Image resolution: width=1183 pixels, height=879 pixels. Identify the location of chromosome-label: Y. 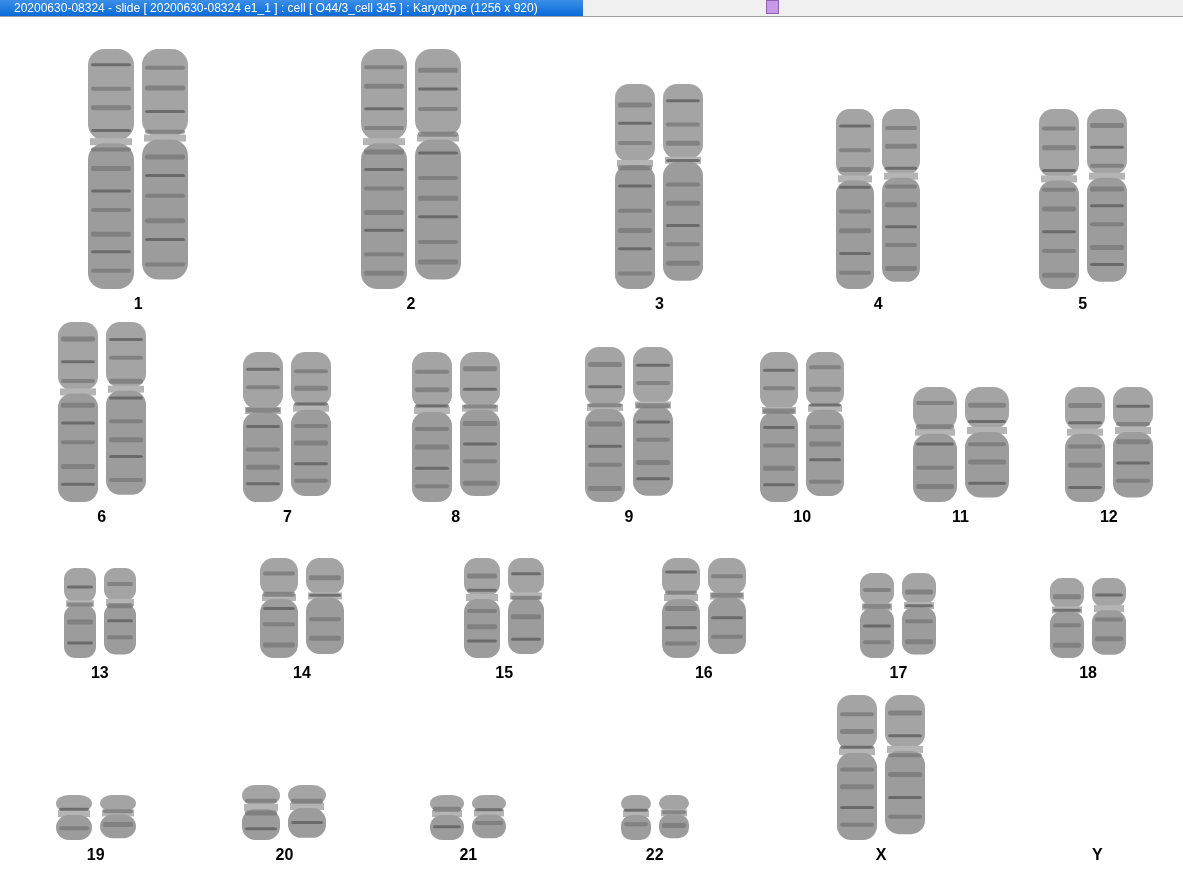
(1097, 855).